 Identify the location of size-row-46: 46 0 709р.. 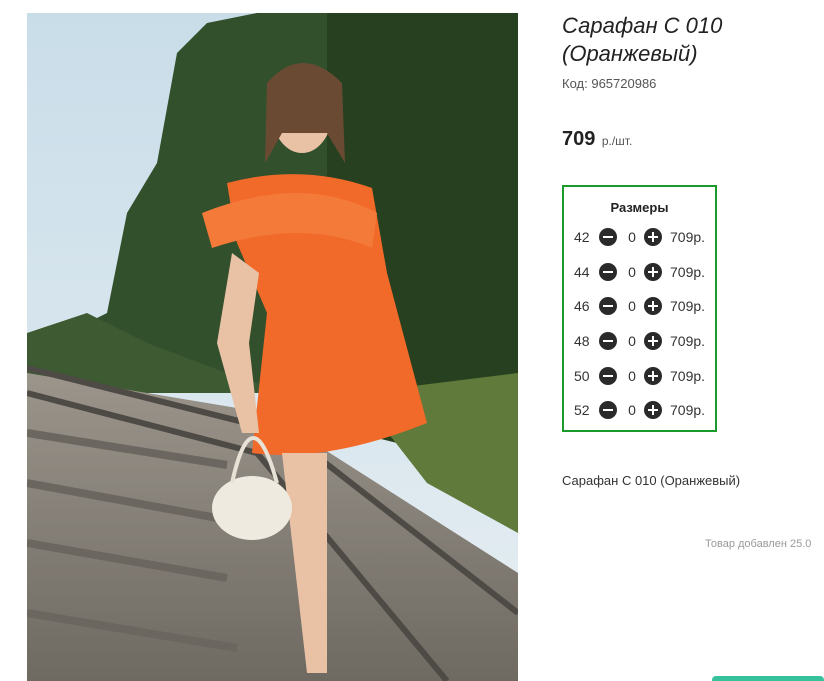
(639, 306).